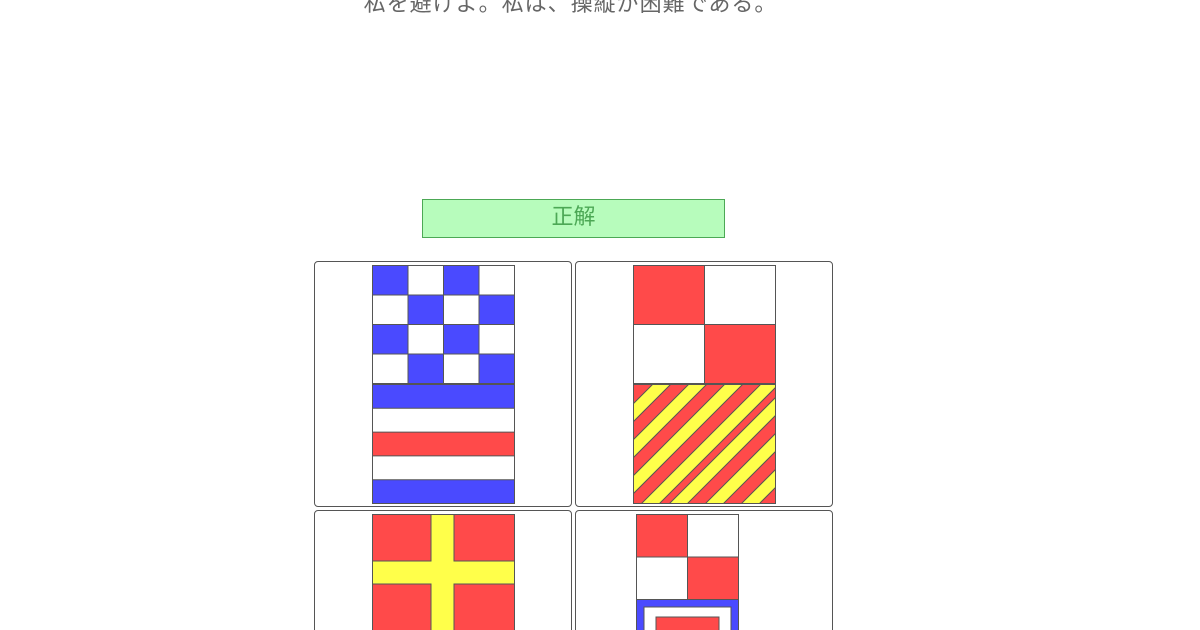 The width and height of the screenshot is (1200, 630). What do you see at coordinates (704, 444) in the screenshot?
I see `flag-y-diagonal-icon` at bounding box center [704, 444].